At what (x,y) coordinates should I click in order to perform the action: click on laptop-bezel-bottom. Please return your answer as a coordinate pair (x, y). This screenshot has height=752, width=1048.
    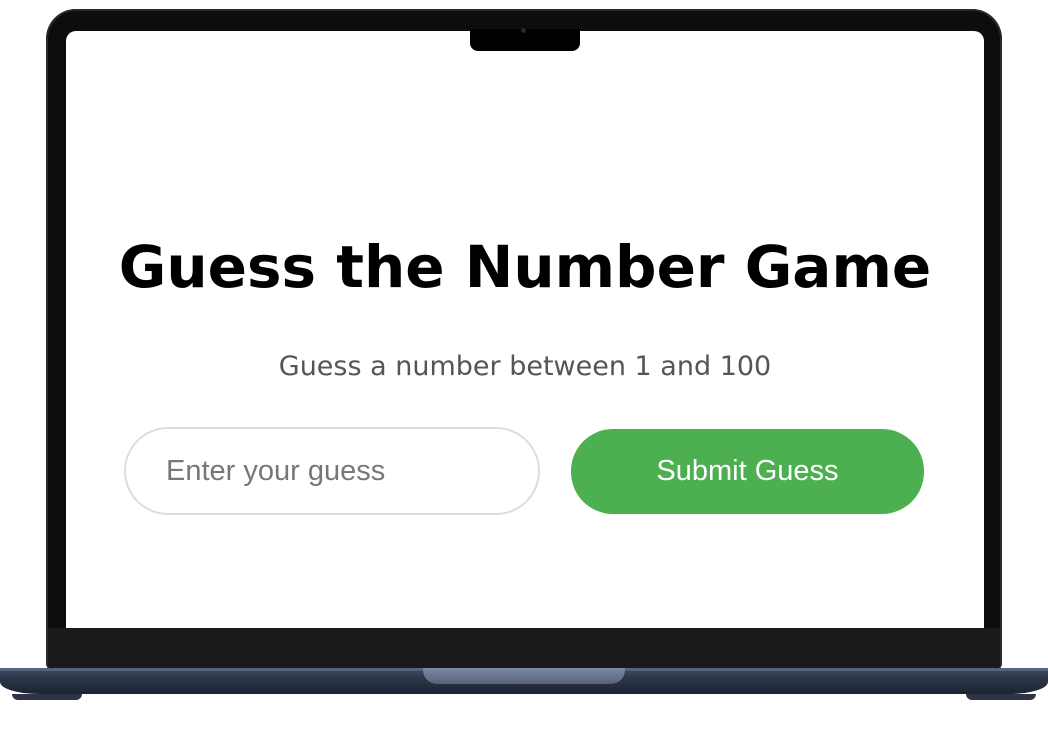
    Looking at the image, I should click on (524, 648).